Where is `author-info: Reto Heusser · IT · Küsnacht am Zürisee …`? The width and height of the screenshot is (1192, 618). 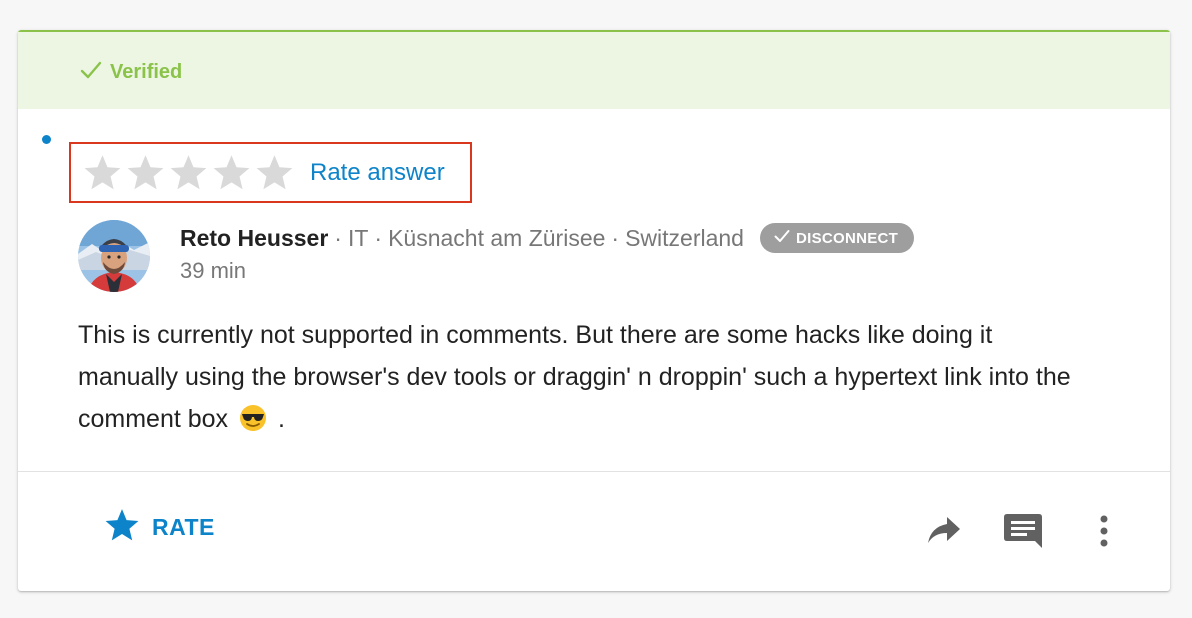
author-info: Reto Heusser · IT · Küsnacht am Zürisee … is located at coordinates (547, 238).